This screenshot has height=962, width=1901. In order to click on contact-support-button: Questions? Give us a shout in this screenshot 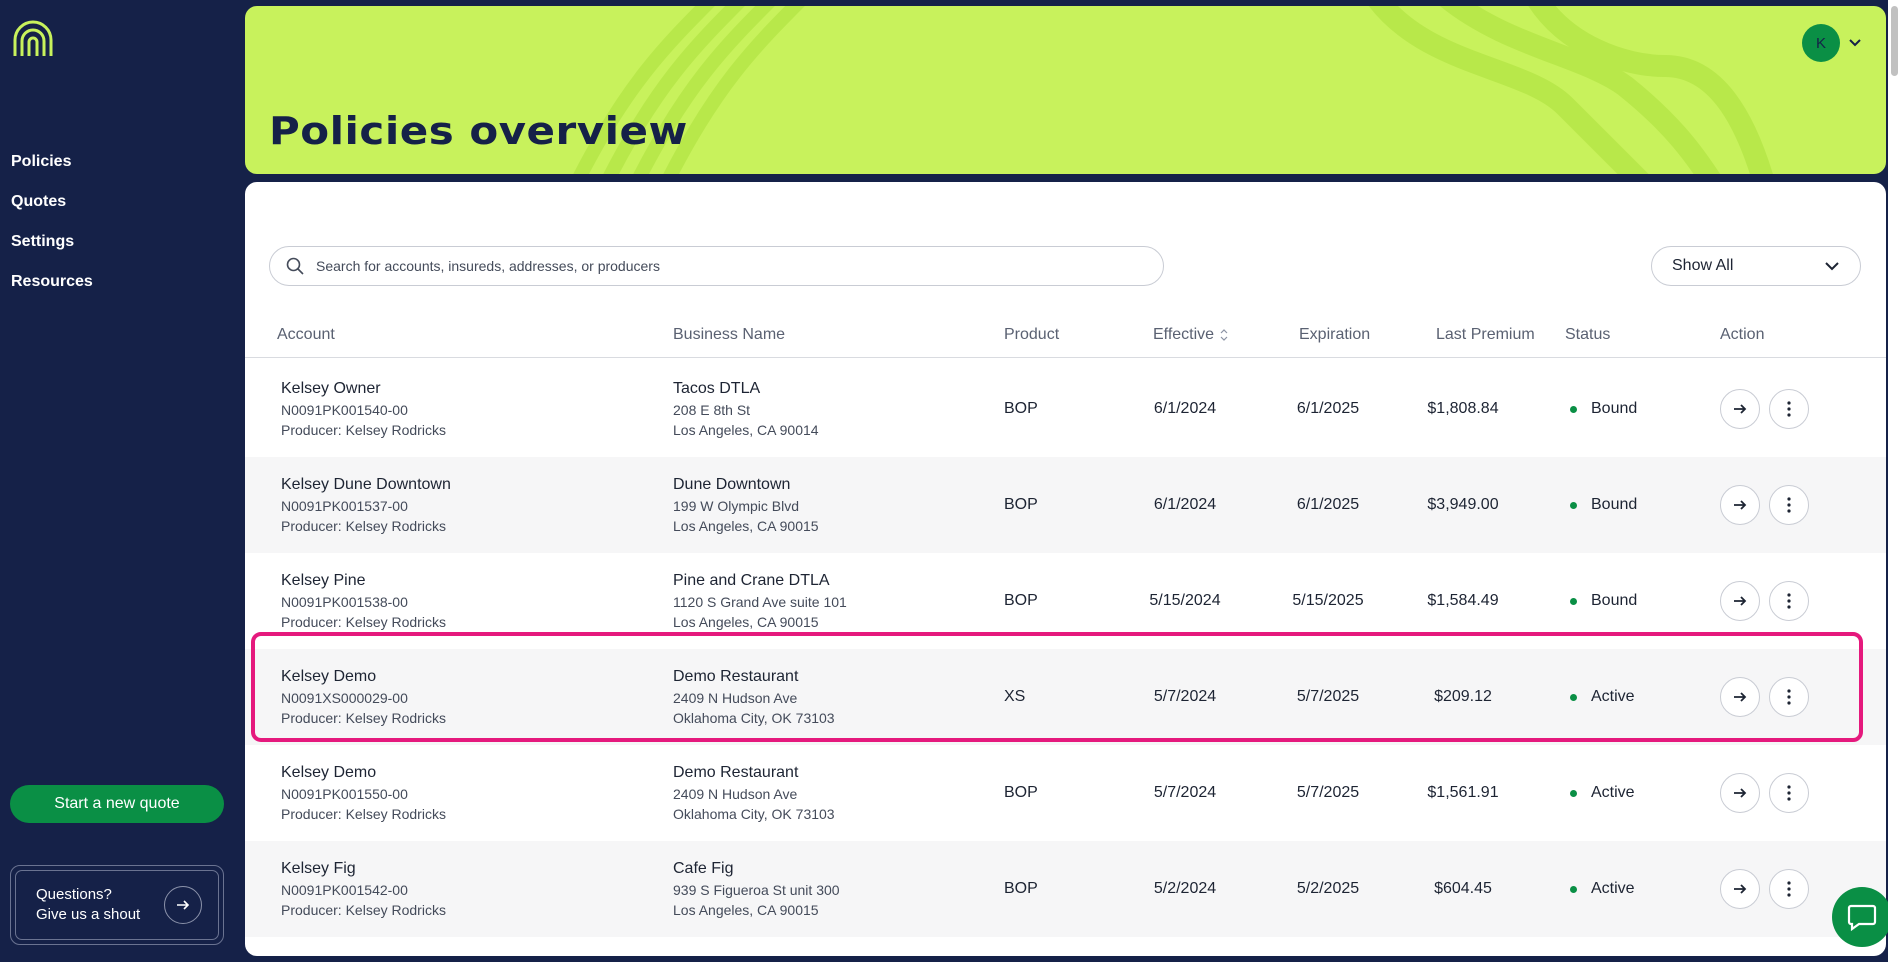, I will do `click(117, 905)`.